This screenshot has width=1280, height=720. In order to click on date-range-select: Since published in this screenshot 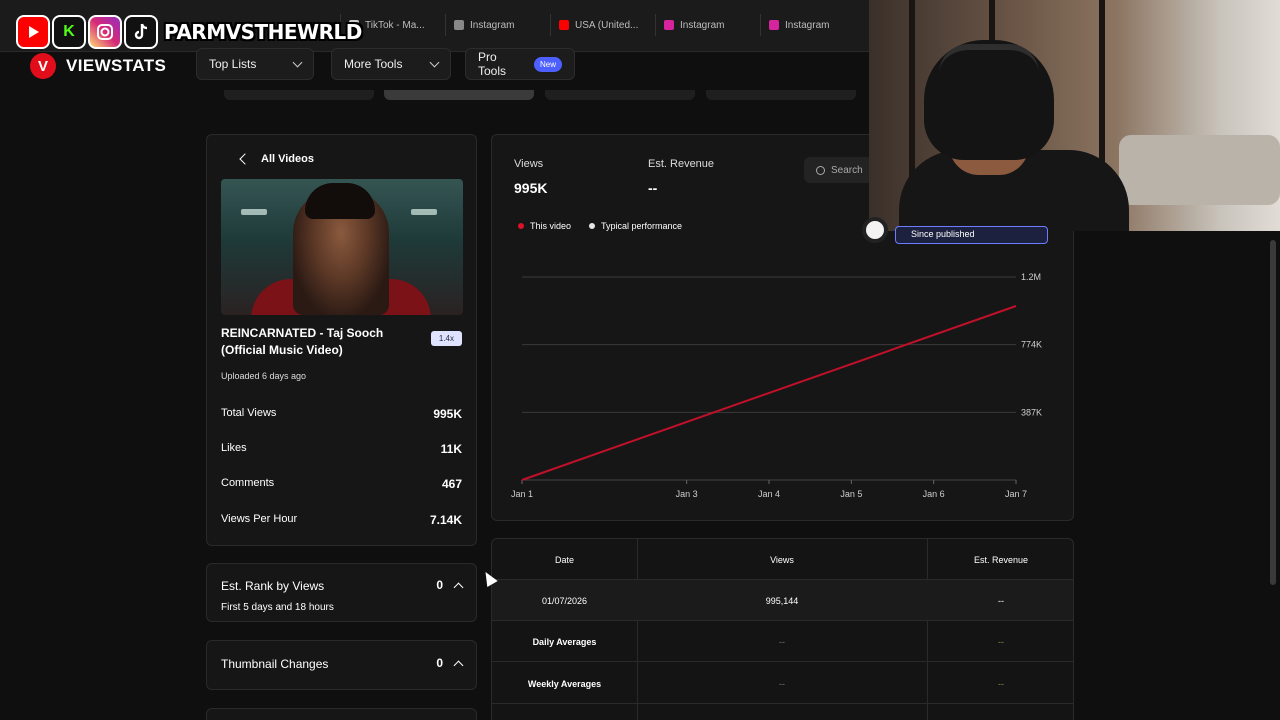, I will do `click(971, 235)`.